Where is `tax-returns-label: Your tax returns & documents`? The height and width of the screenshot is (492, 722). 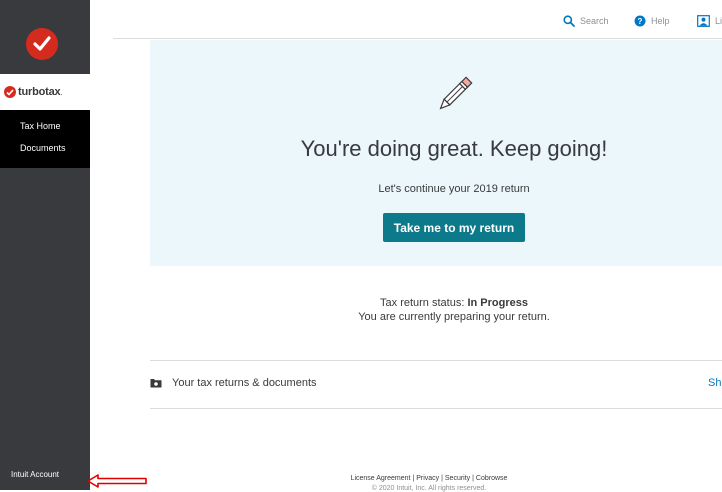
tax-returns-label: Your tax returns & documents is located at coordinates (244, 383).